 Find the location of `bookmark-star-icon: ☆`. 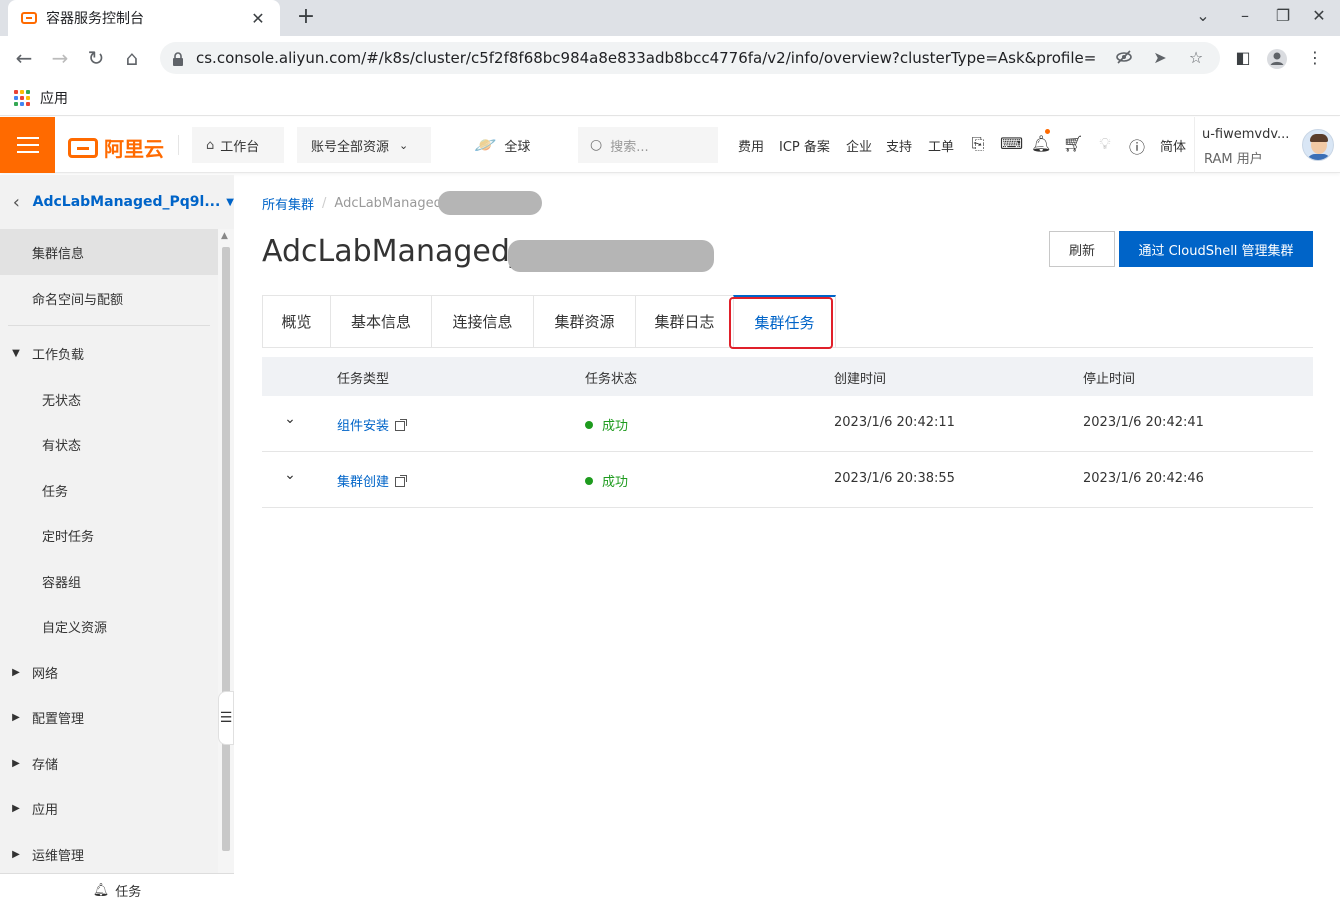

bookmark-star-icon: ☆ is located at coordinates (1196, 58).